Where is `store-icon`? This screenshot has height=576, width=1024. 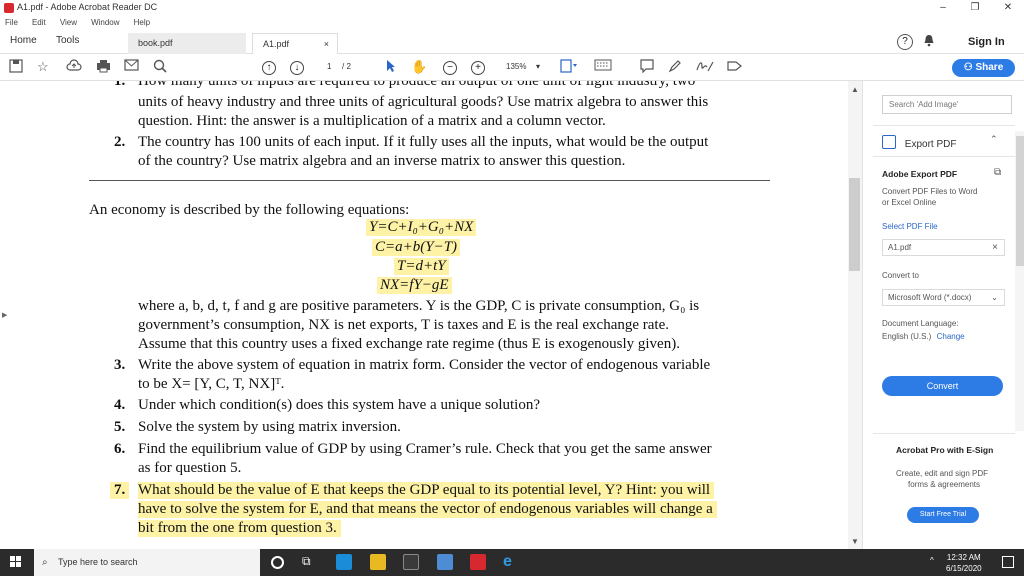 store-icon is located at coordinates (411, 562).